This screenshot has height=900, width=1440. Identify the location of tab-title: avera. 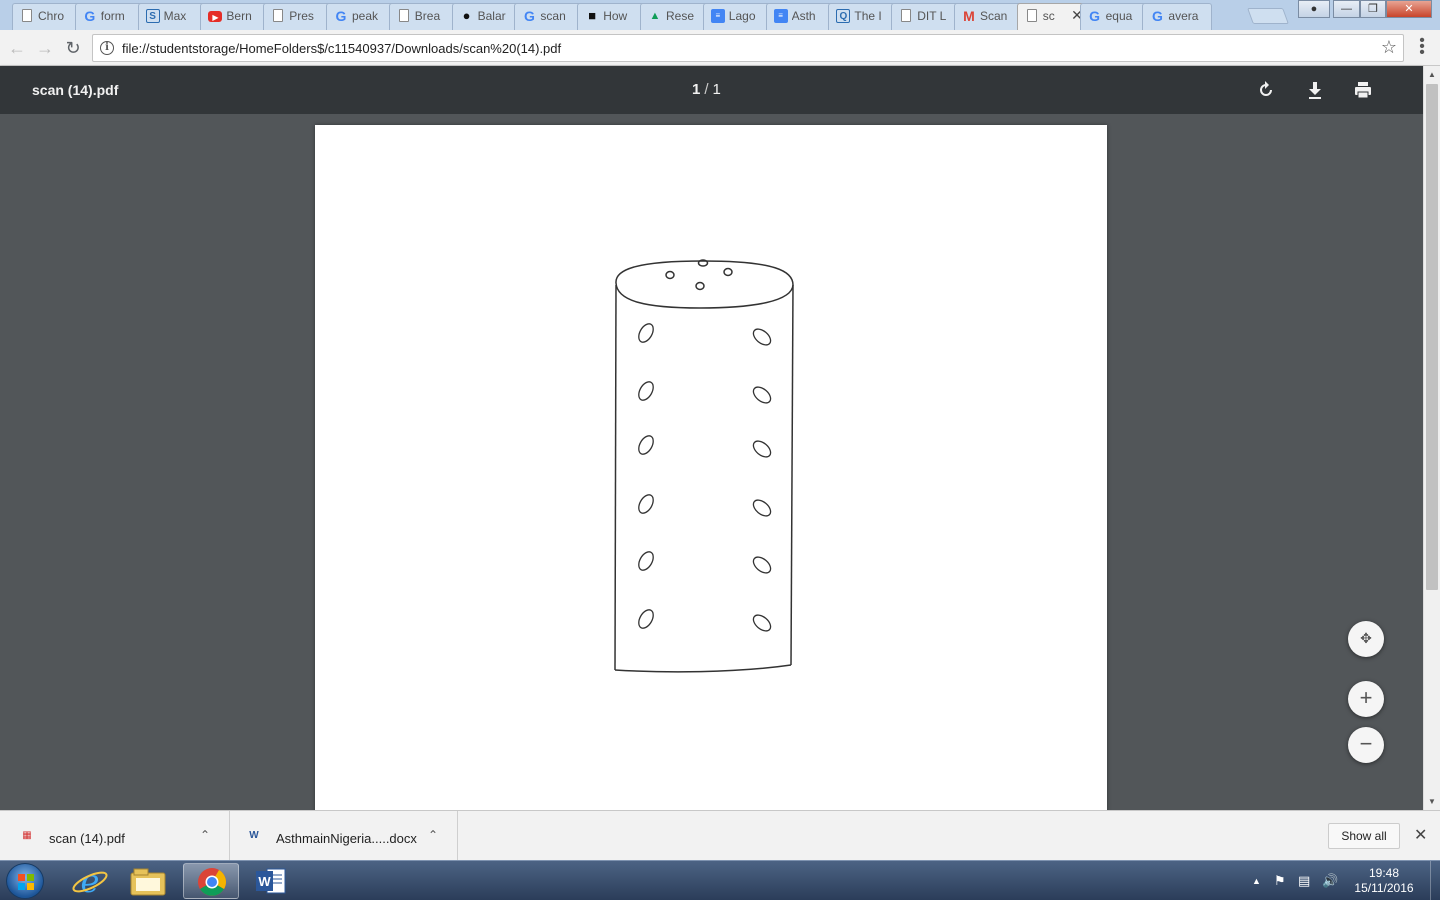
(1183, 16).